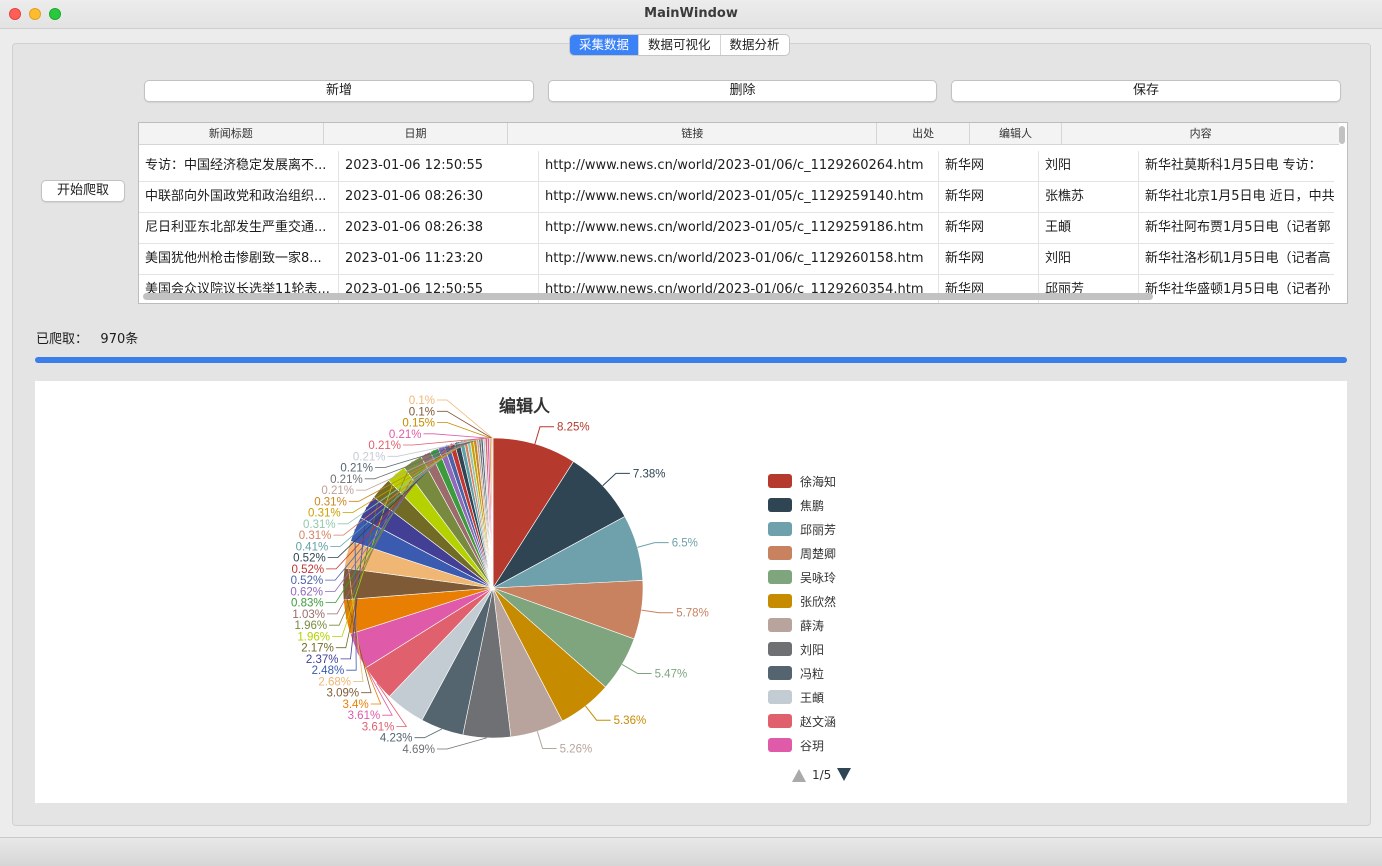 The height and width of the screenshot is (866, 1382). Describe the element at coordinates (923, 133) in the screenshot. I see `column-header-source: 出处` at that location.